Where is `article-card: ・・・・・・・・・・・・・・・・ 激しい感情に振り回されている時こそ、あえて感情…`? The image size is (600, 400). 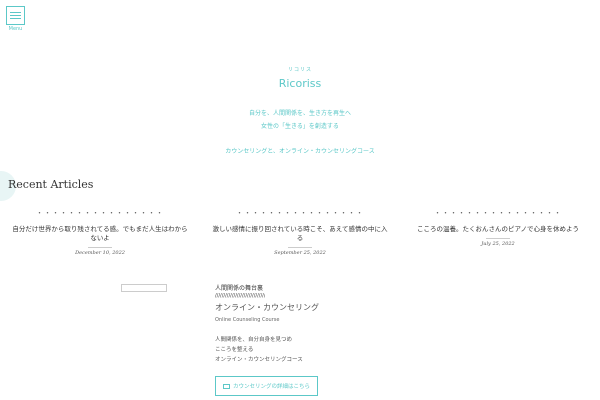
article-card: ・・・・・・・・・・・・・・・・ 激しい感情に振り回されている時こそ、あえて感情… is located at coordinates (300, 233).